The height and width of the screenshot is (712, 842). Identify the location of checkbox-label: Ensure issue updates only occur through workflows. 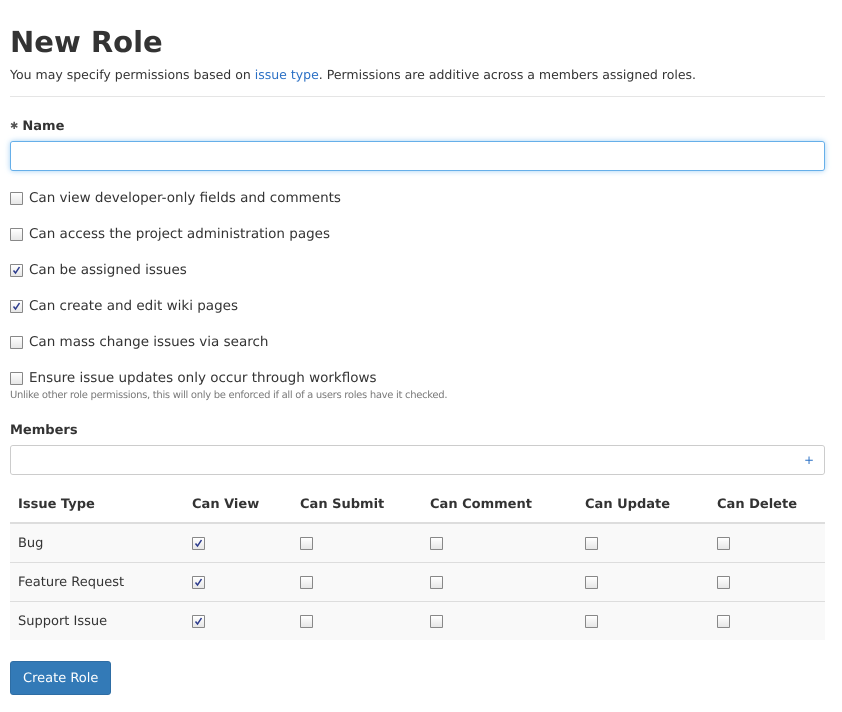
(203, 378).